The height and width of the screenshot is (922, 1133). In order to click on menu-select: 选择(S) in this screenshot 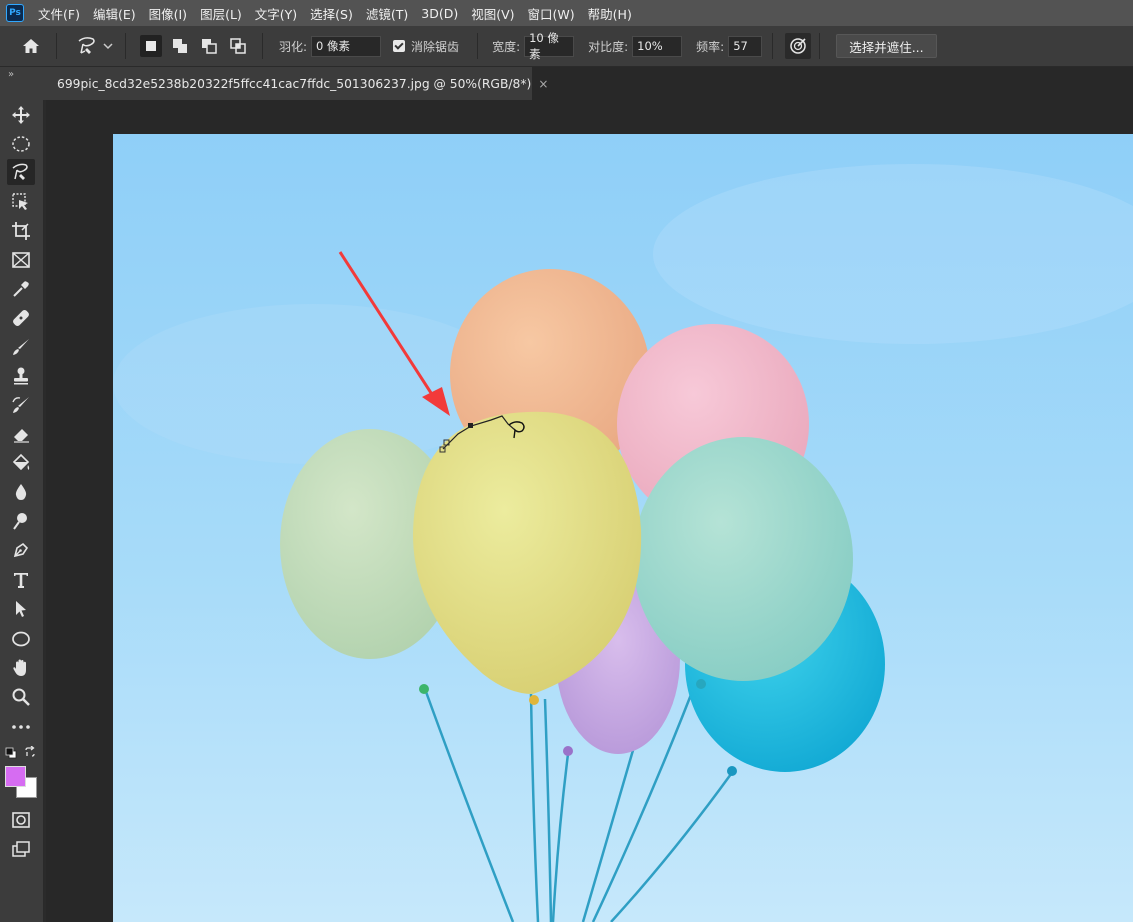, I will do `click(331, 13)`.